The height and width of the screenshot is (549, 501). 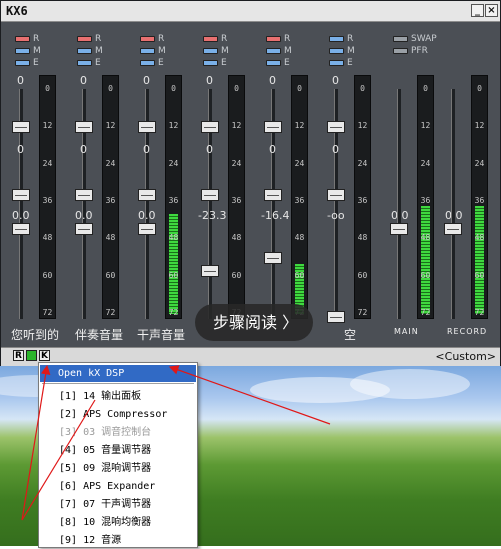 What do you see at coordinates (36, 442) in the screenshot?
I see `arrow-from-left` at bounding box center [36, 442].